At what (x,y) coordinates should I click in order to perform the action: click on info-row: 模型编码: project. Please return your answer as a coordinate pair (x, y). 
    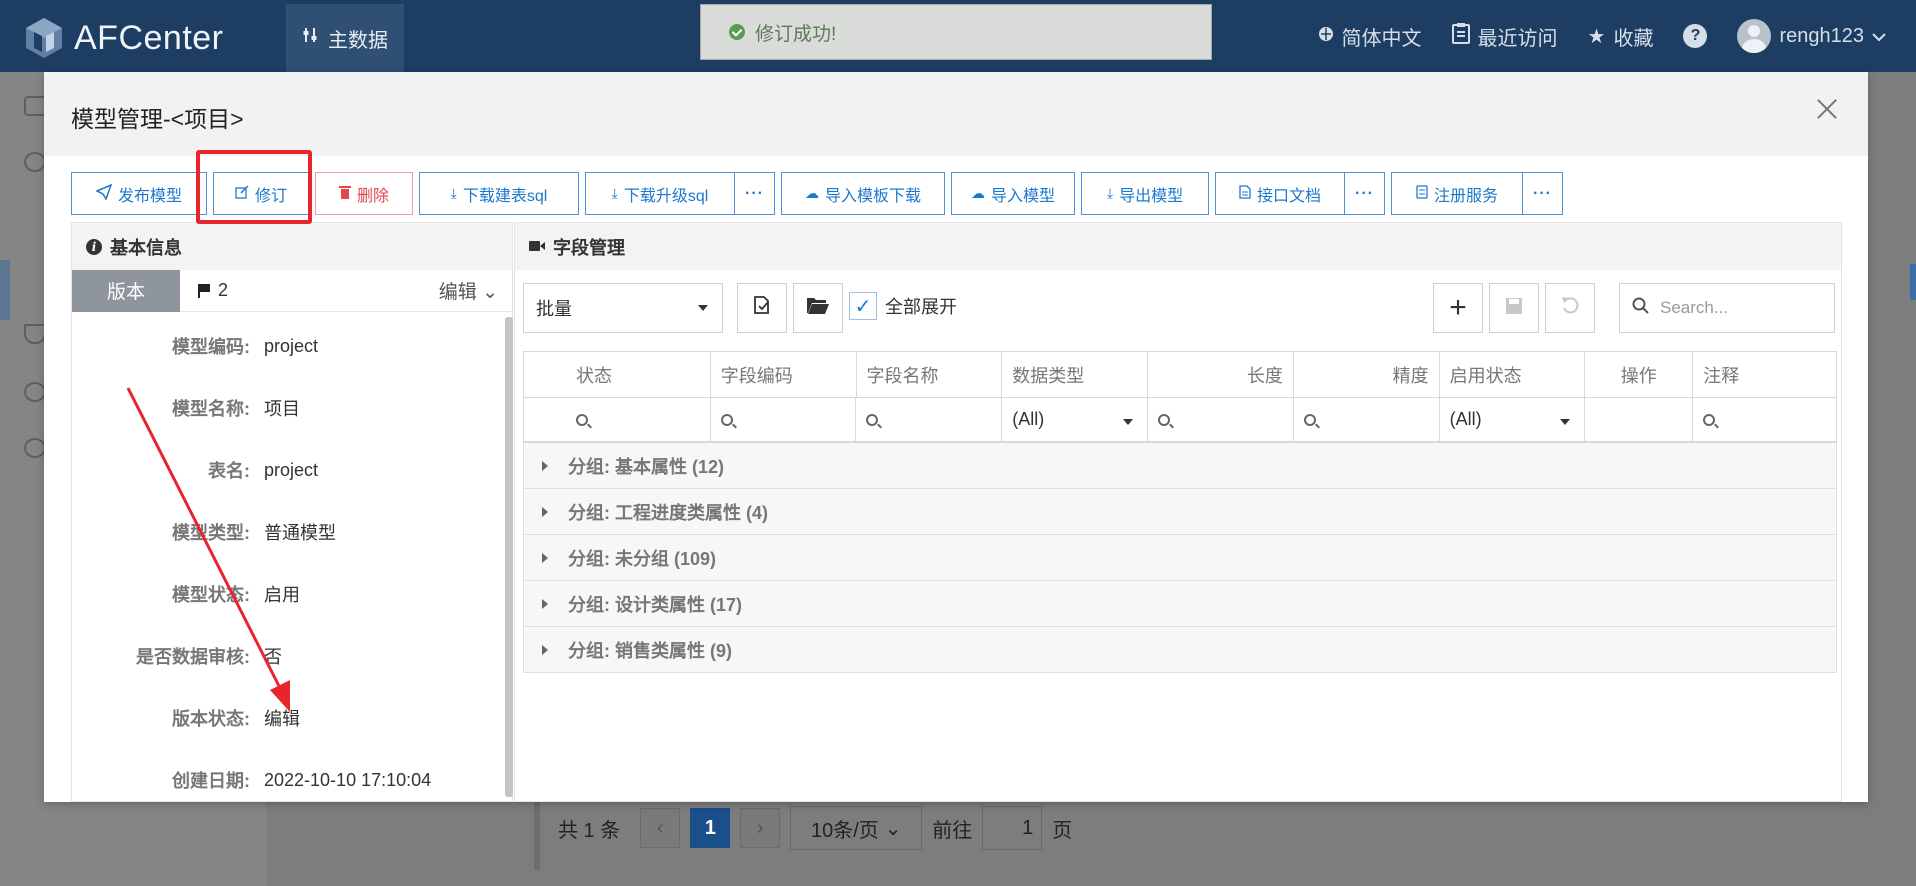
    Looking at the image, I should click on (287, 346).